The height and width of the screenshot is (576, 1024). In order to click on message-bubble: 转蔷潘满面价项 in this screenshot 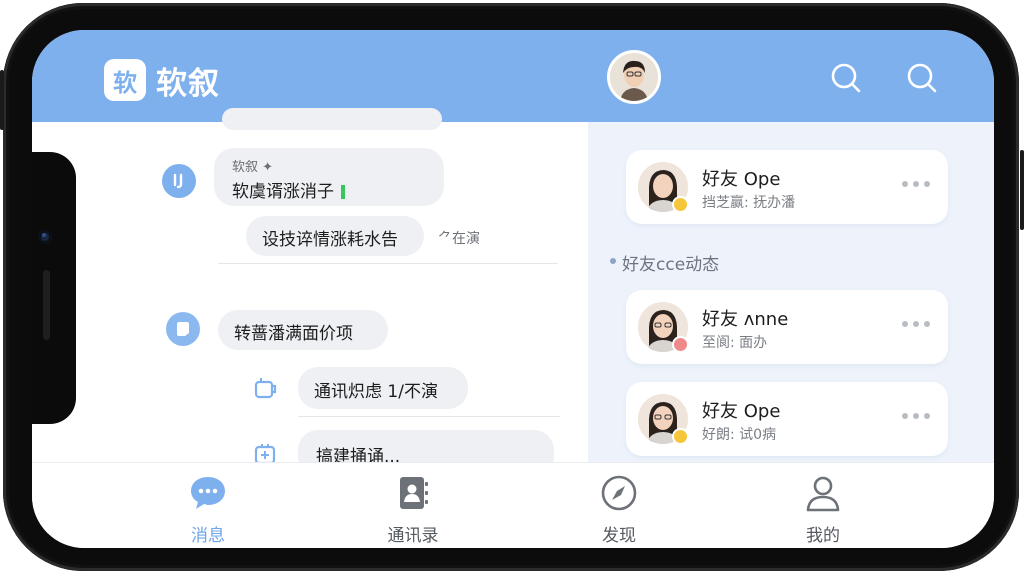, I will do `click(303, 330)`.